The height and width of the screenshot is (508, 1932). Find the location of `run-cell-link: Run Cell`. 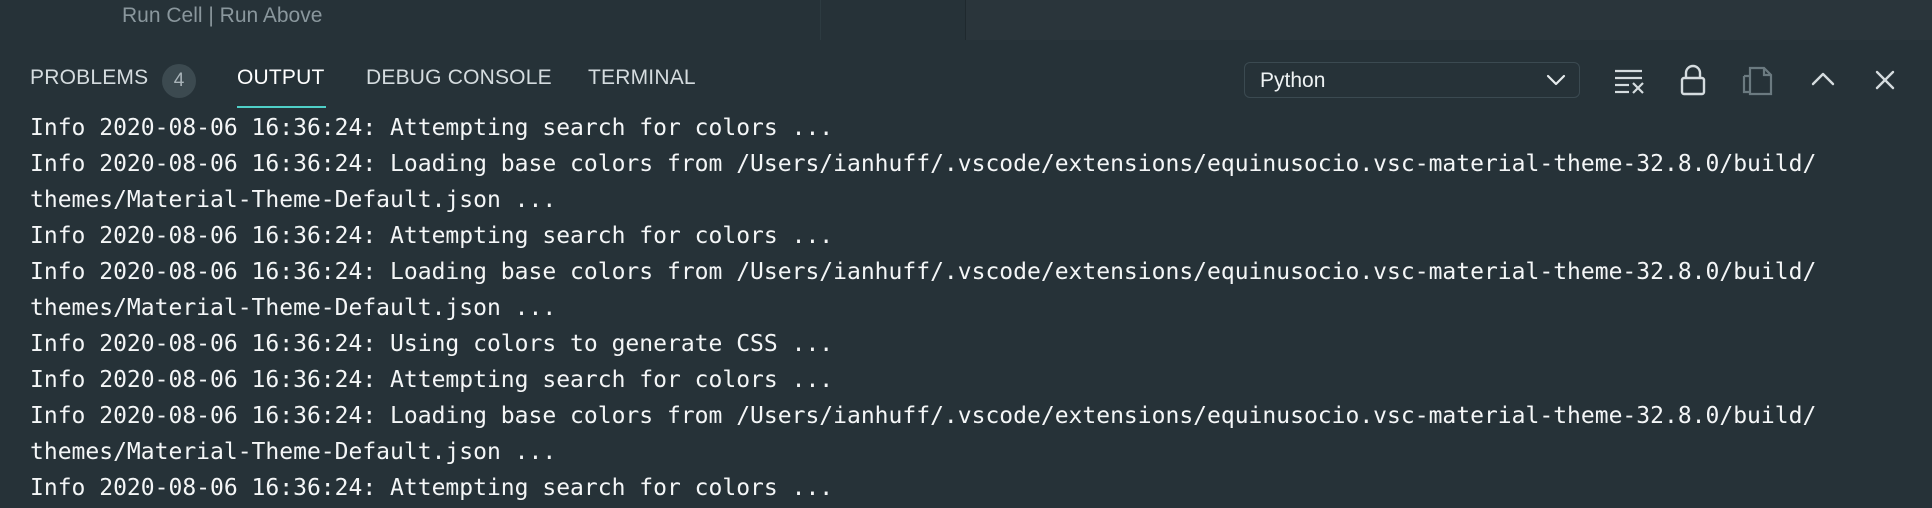

run-cell-link: Run Cell is located at coordinates (162, 15).